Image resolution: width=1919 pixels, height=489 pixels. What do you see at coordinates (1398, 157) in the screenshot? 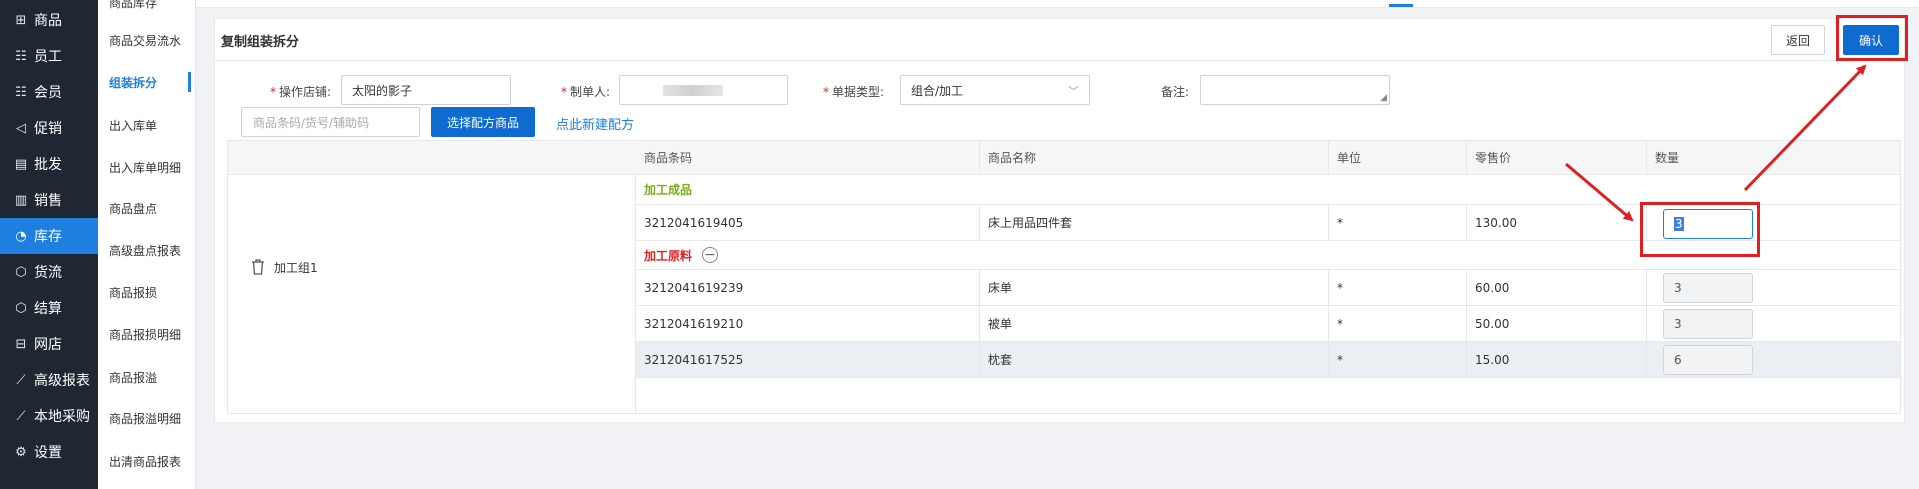
I see `header-unit: 单位` at bounding box center [1398, 157].